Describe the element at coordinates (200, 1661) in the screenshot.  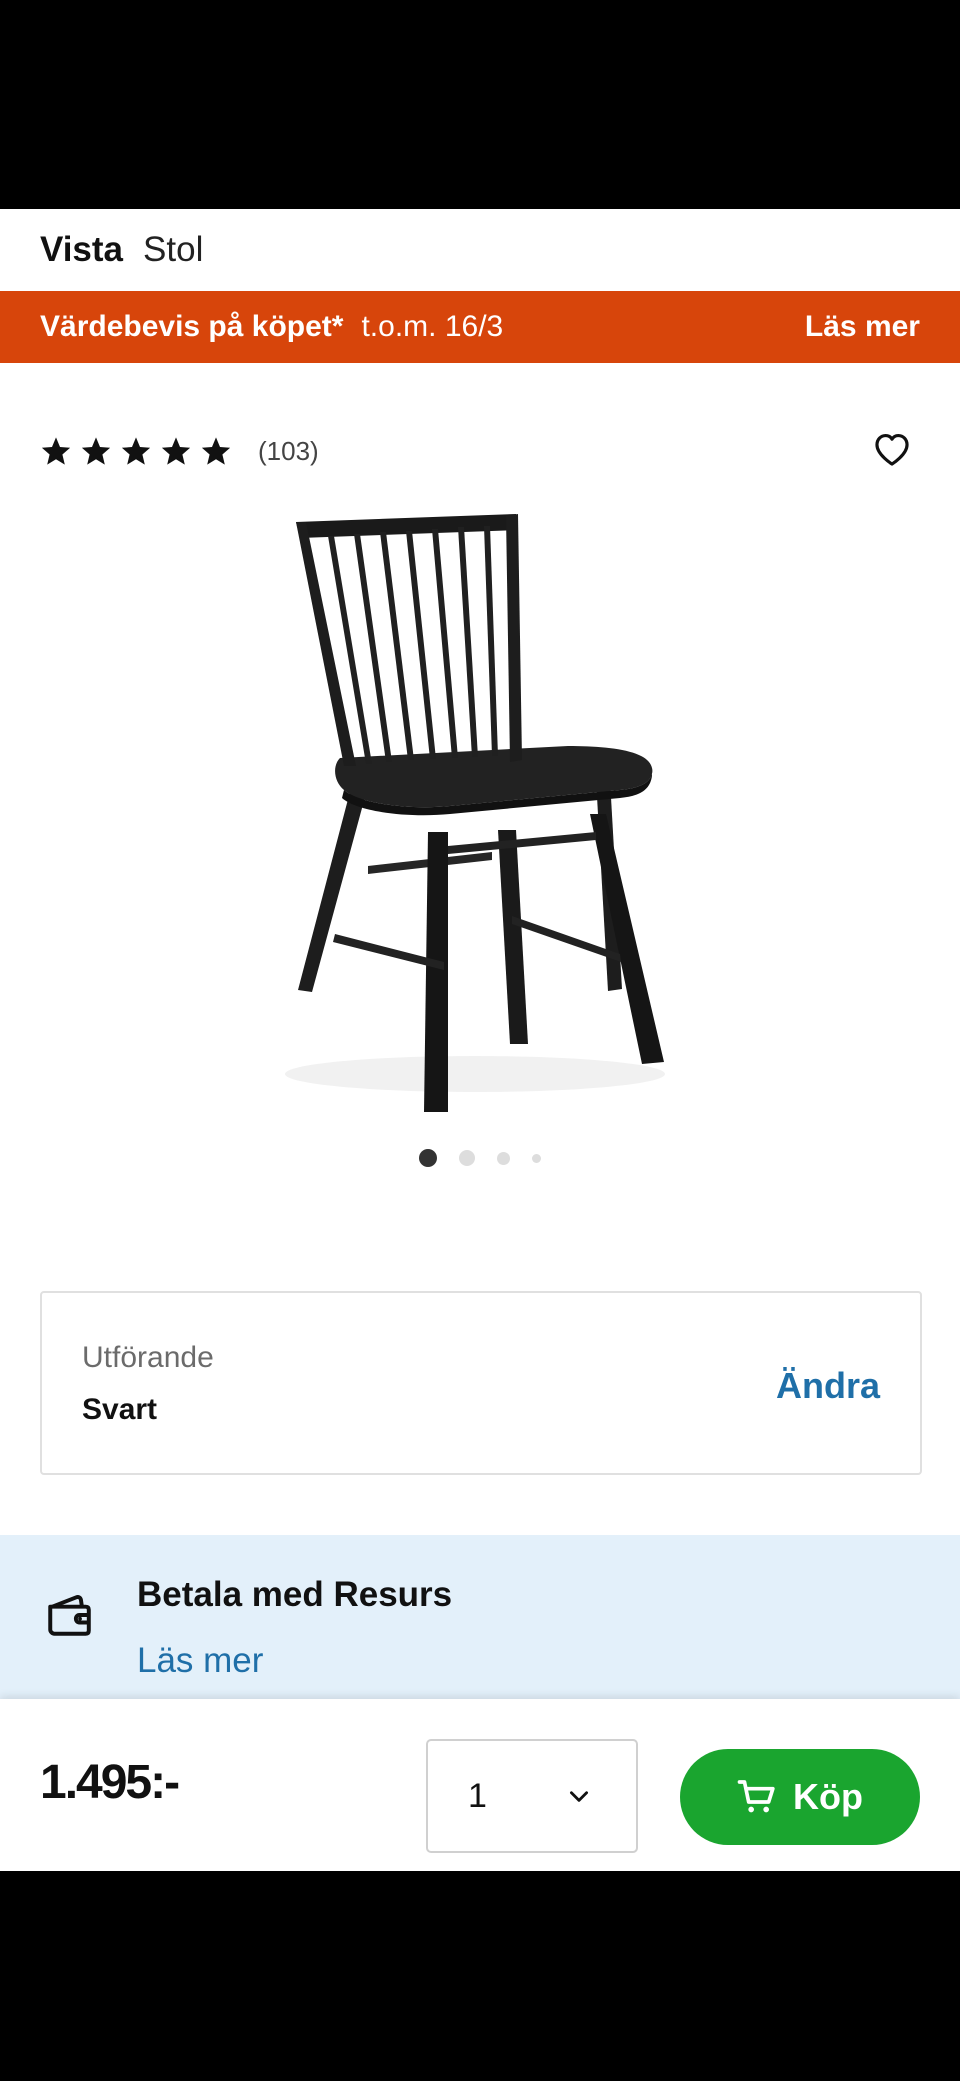
I see `payment-read-more-link: Läs mer` at that location.